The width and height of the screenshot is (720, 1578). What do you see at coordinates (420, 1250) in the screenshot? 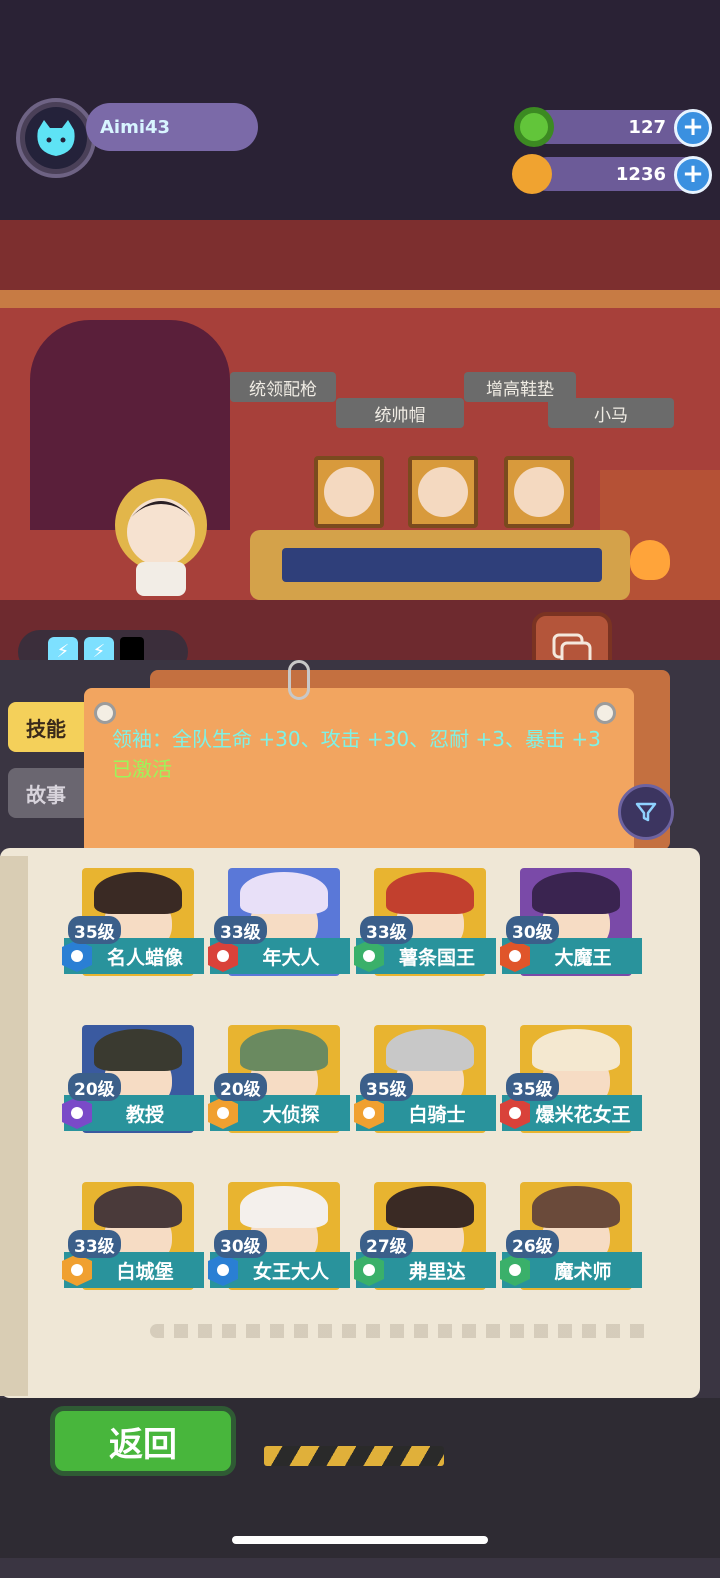
I see `character-card: 弗里达 27级` at bounding box center [420, 1250].